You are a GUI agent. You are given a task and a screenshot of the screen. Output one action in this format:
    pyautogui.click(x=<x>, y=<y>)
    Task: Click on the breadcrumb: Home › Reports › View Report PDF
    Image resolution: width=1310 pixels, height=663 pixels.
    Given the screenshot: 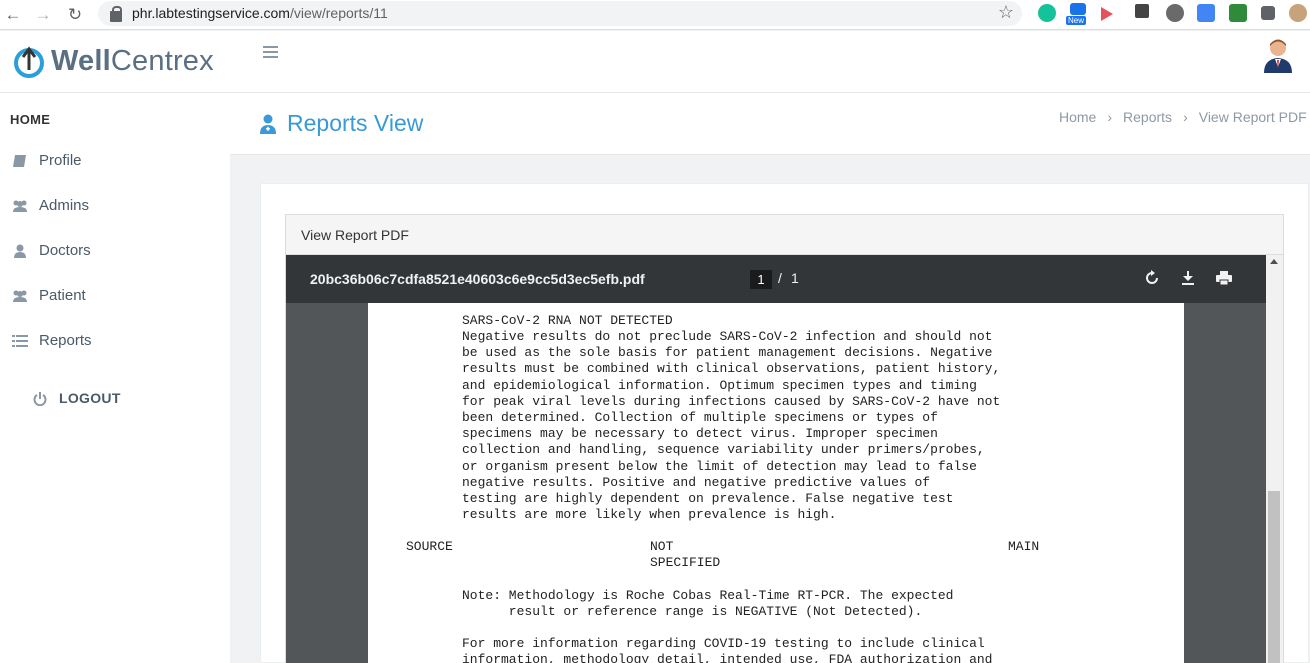 What is the action you would take?
    pyautogui.click(x=1183, y=117)
    